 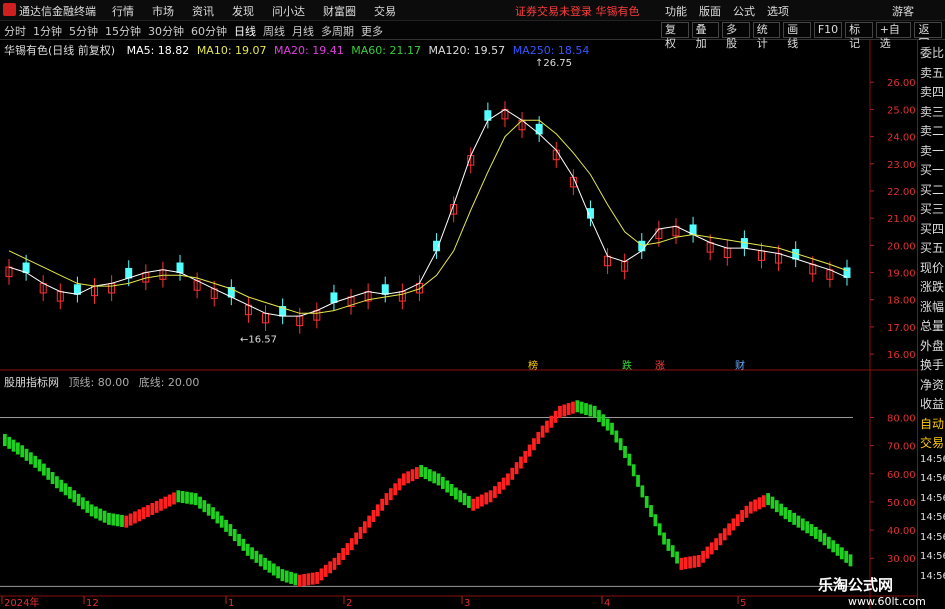 What do you see at coordinates (932, 364) in the screenshot?
I see `sidebar-item: 换手` at bounding box center [932, 364].